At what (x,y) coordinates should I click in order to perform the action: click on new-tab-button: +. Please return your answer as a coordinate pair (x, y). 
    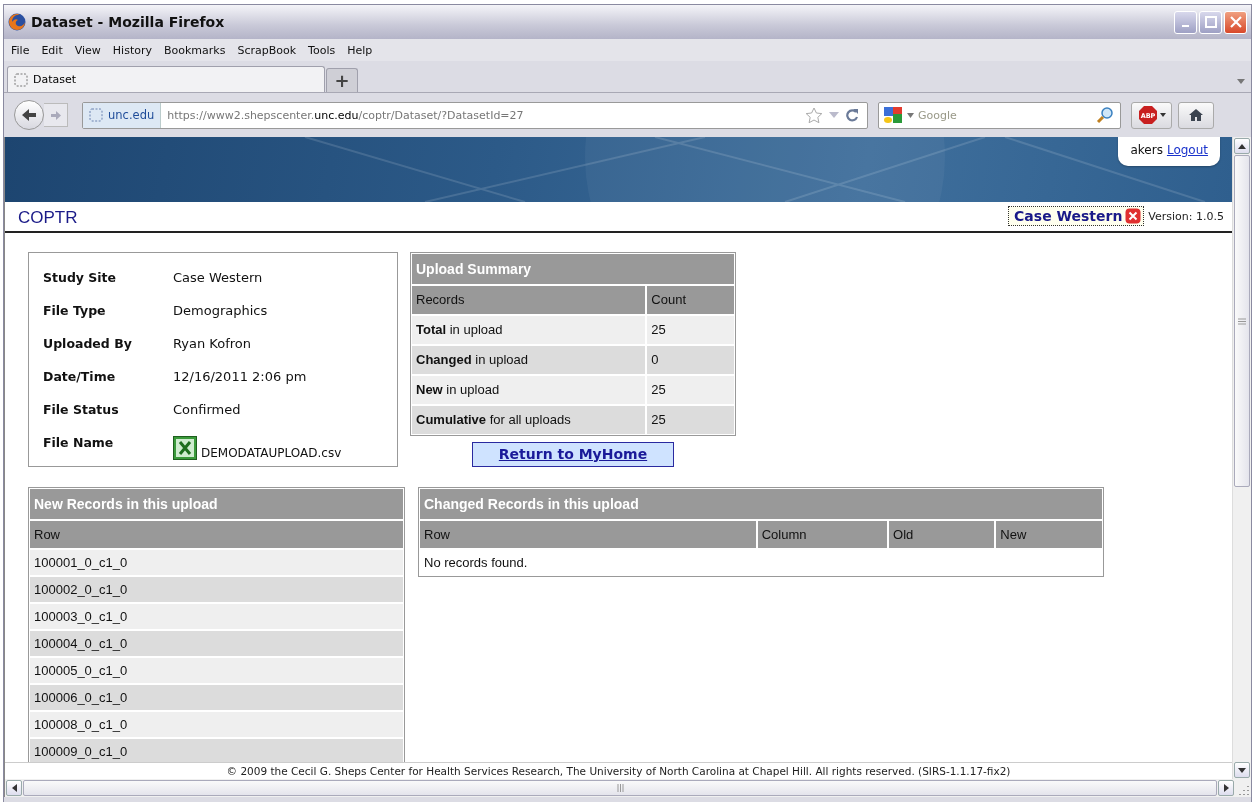
    Looking at the image, I should click on (342, 80).